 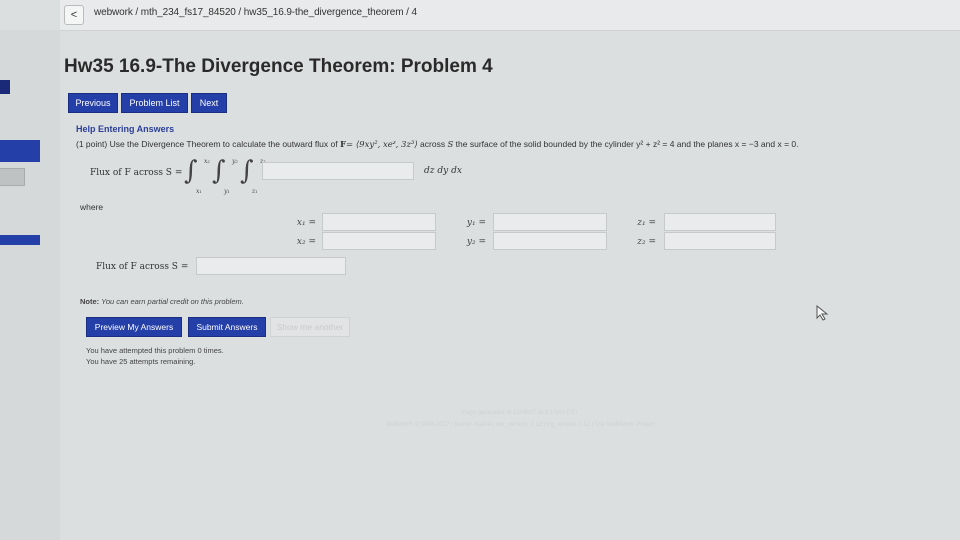 What do you see at coordinates (247, 171) in the screenshot?
I see `integral-sign-3: ∫` at bounding box center [247, 171].